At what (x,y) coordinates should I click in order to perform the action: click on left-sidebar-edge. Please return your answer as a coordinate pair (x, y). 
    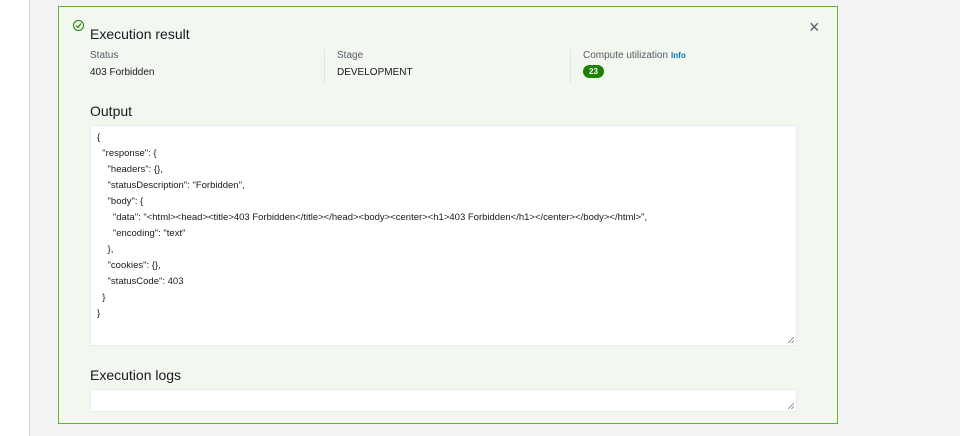
    Looking at the image, I should click on (15, 218).